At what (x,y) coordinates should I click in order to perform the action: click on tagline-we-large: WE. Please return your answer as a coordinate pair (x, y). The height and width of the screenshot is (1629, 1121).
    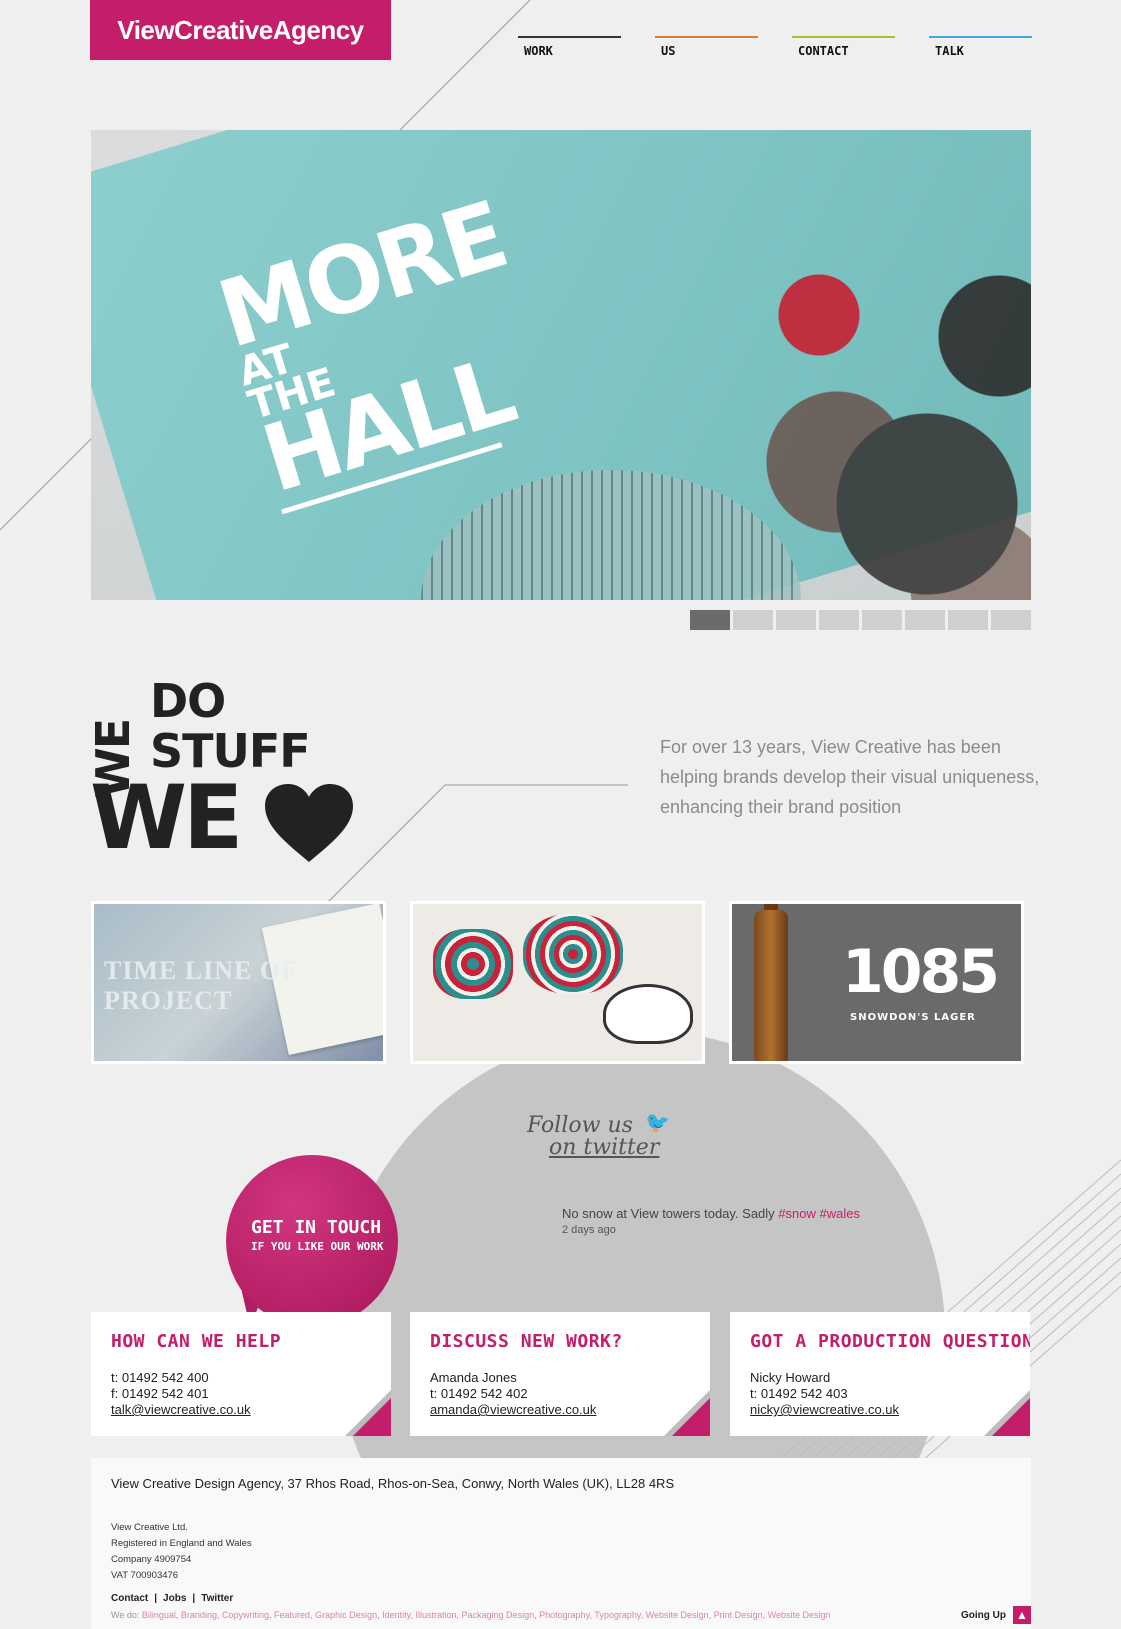
    Looking at the image, I should click on (166, 817).